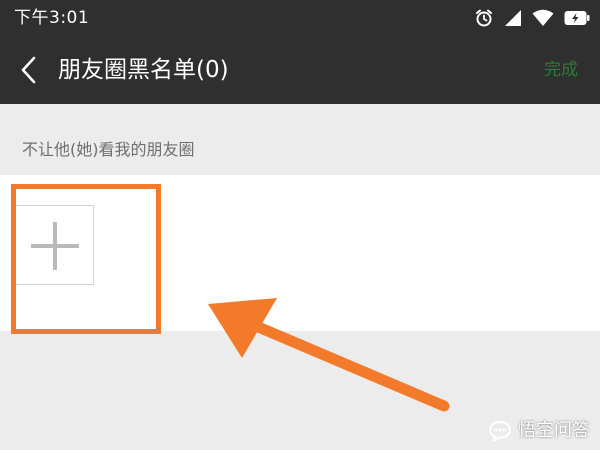 This screenshot has width=600, height=450. I want to click on signal-icon, so click(513, 18).